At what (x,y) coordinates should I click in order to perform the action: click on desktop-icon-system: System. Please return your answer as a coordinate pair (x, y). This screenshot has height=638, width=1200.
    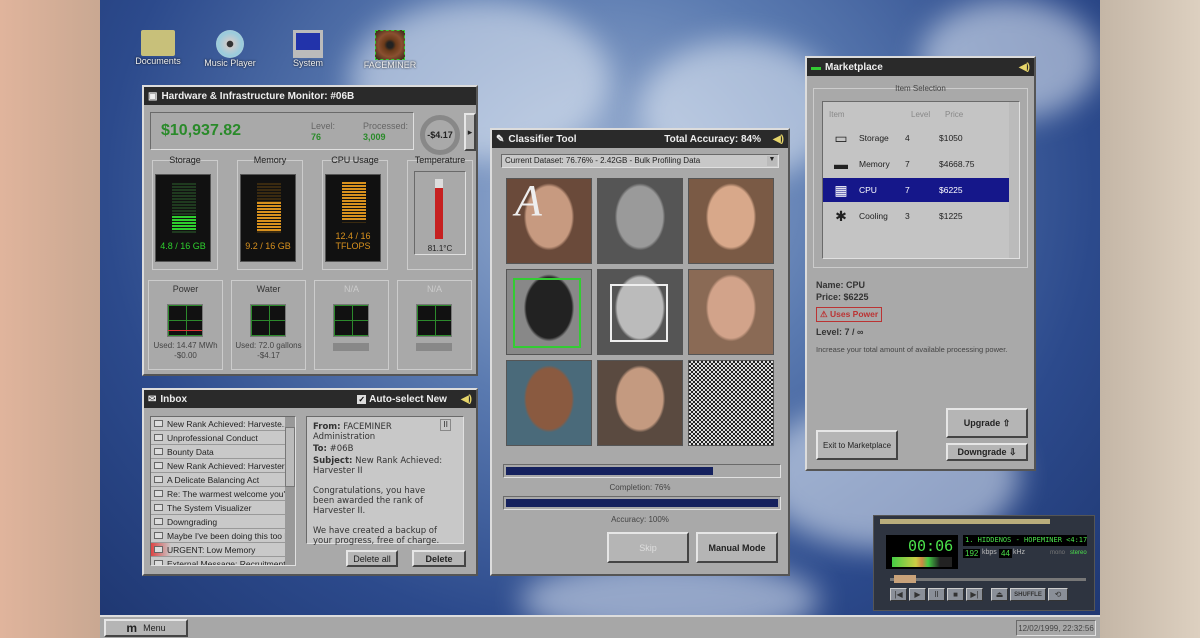
    Looking at the image, I should click on (308, 49).